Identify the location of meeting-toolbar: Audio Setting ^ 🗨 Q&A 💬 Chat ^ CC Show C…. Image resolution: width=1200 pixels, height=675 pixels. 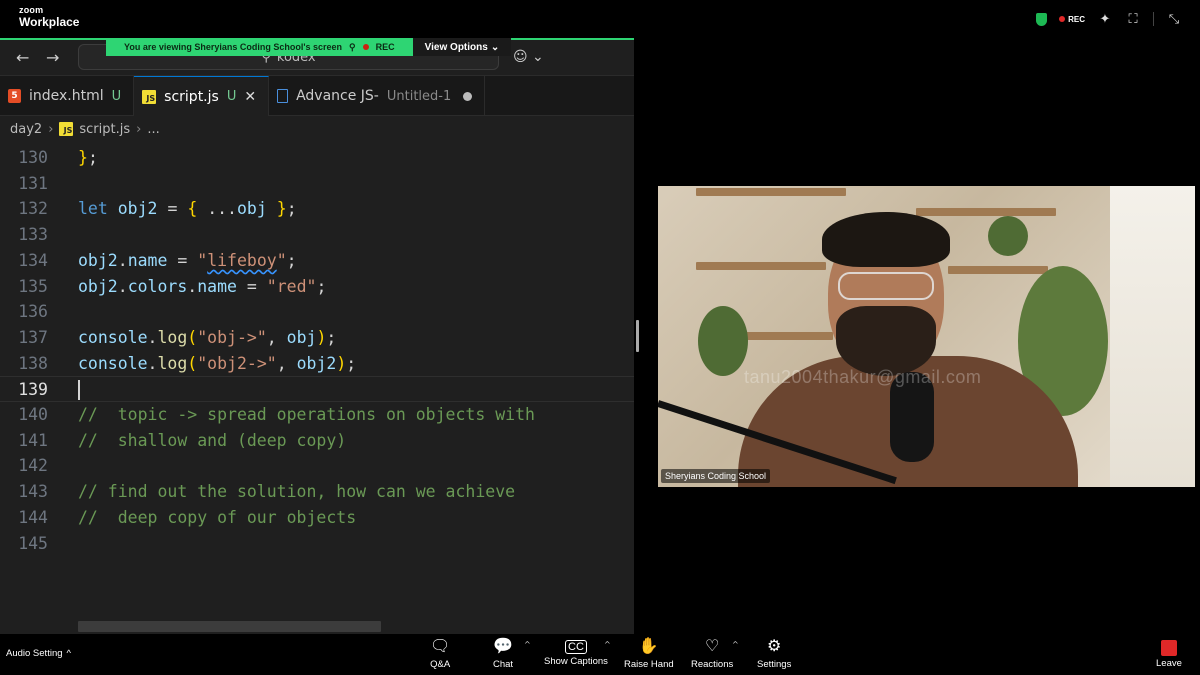
(600, 654).